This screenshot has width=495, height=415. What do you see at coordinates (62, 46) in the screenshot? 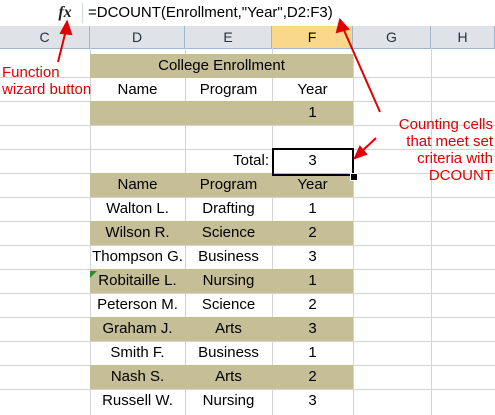
I see `fx-arrow-line` at bounding box center [62, 46].